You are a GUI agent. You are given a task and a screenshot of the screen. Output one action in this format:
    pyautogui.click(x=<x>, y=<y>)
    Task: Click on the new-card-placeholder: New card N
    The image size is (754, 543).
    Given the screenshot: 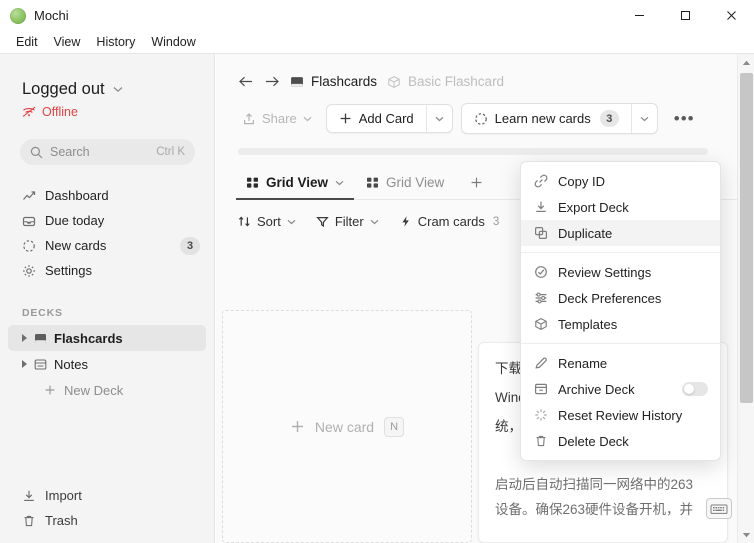 What is the action you would take?
    pyautogui.click(x=347, y=426)
    